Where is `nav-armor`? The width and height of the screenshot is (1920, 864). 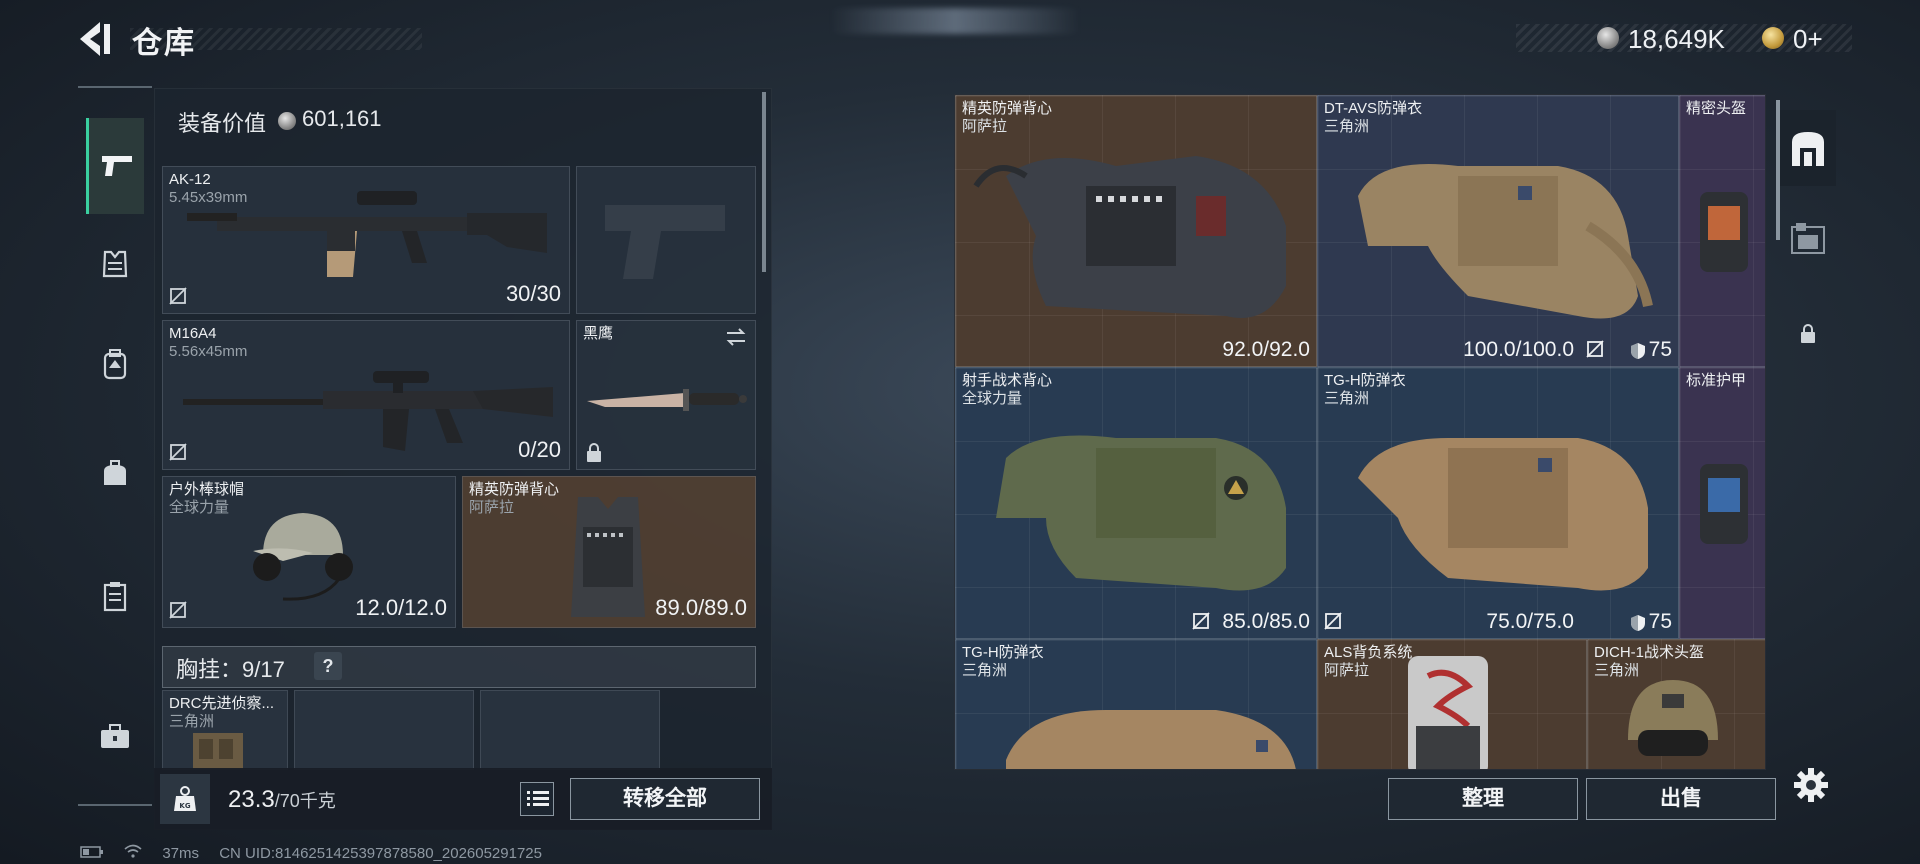 nav-armor is located at coordinates (115, 264).